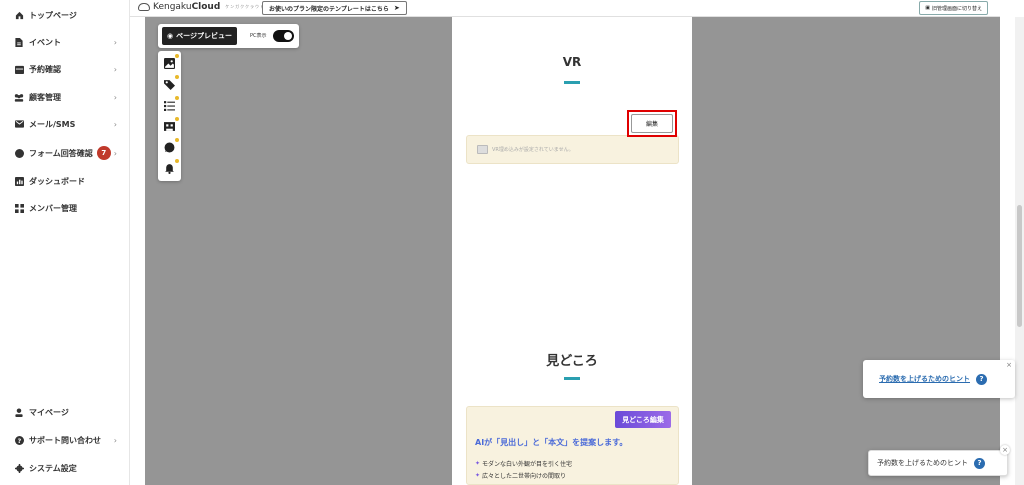 This screenshot has height=485, width=1024. I want to click on plan-templates-button: お使いのプラン限定のテンプレートはこちら ➤, so click(334, 8).